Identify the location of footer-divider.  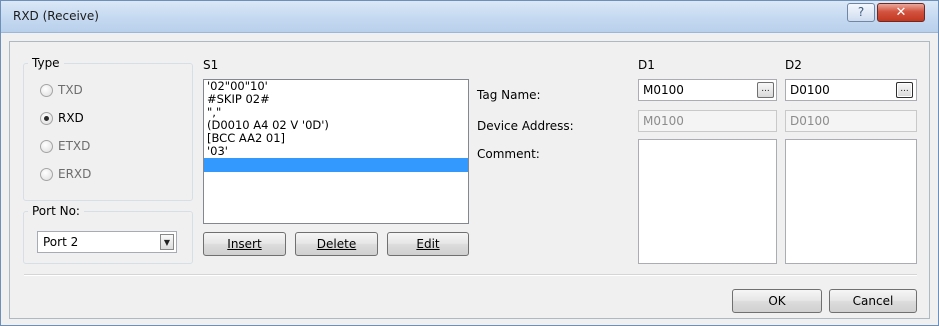
(470, 275).